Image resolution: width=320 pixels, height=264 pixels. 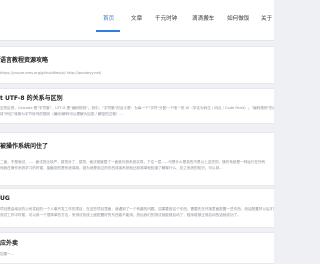 I want to click on nav-item-clock: 千元时钟, so click(x=166, y=19).